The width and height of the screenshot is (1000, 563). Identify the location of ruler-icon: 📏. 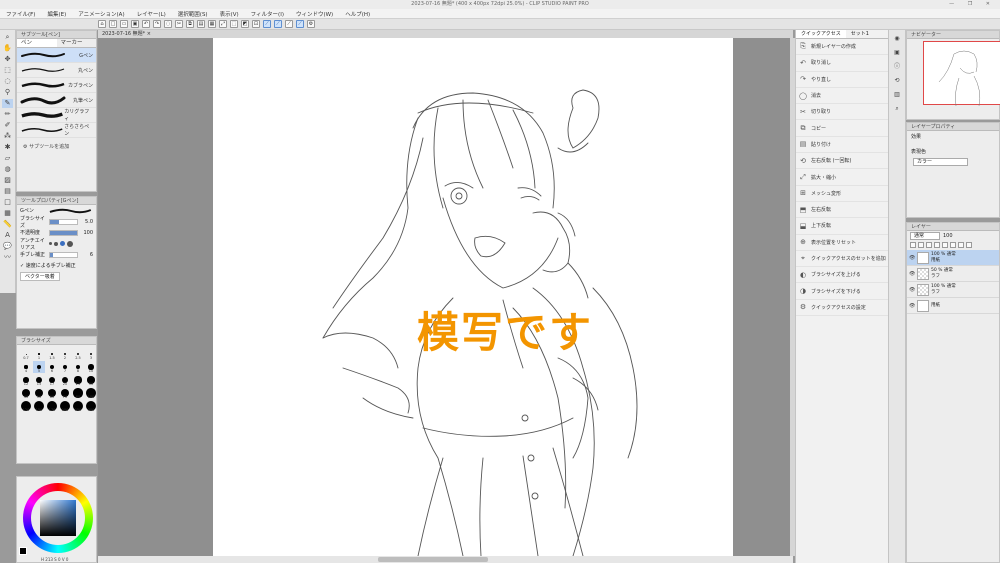
(7, 224).